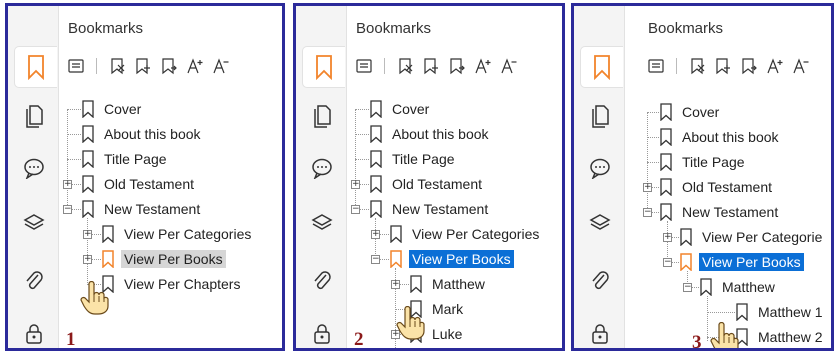  I want to click on bookmark-label: Matthew 2, so click(790, 337).